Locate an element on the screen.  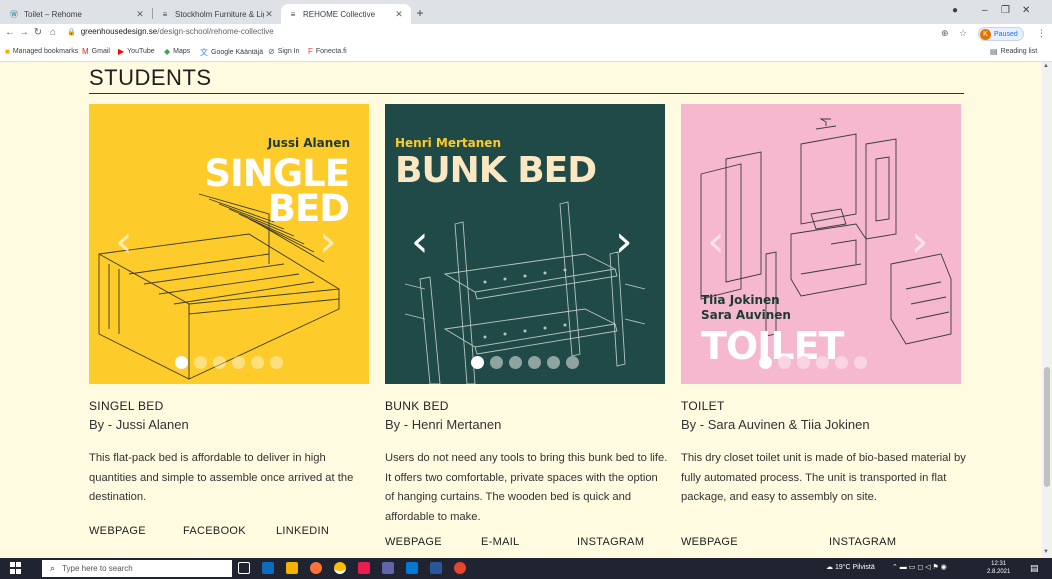
facebook-link: FACEBOOK is located at coordinates (214, 531).